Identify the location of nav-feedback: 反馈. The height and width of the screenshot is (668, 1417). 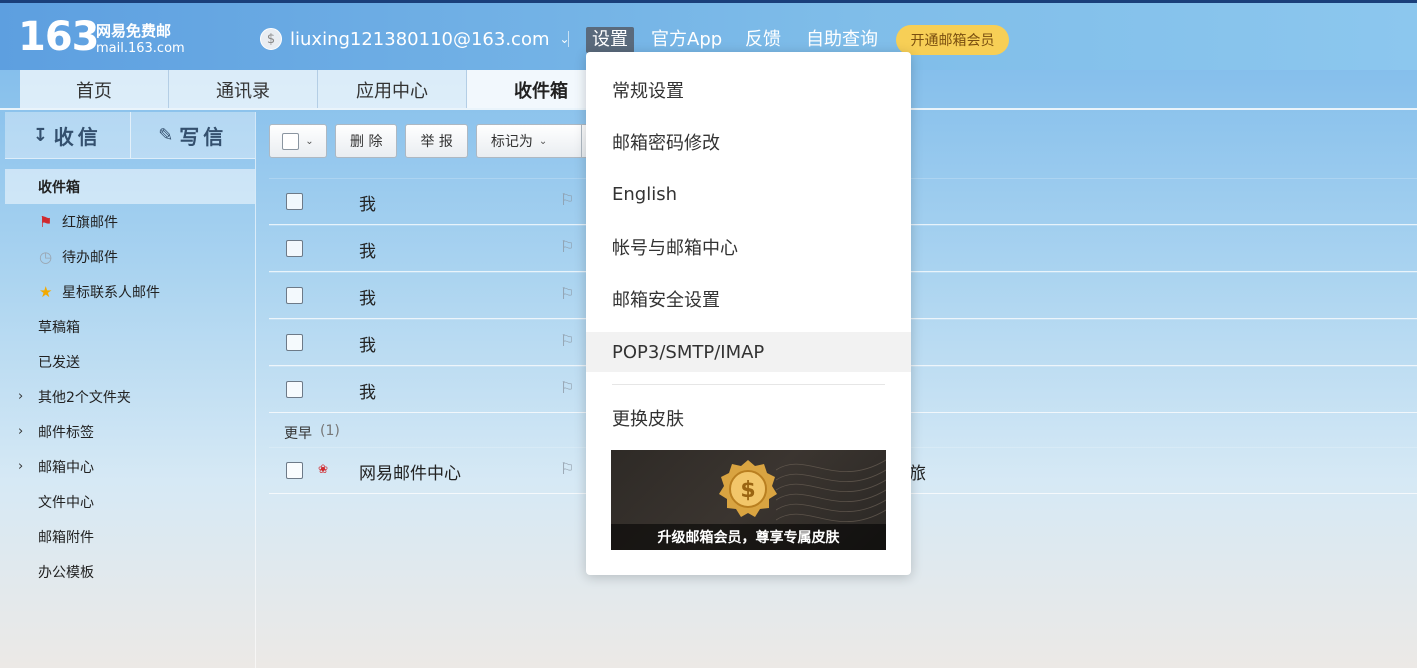
(763, 40).